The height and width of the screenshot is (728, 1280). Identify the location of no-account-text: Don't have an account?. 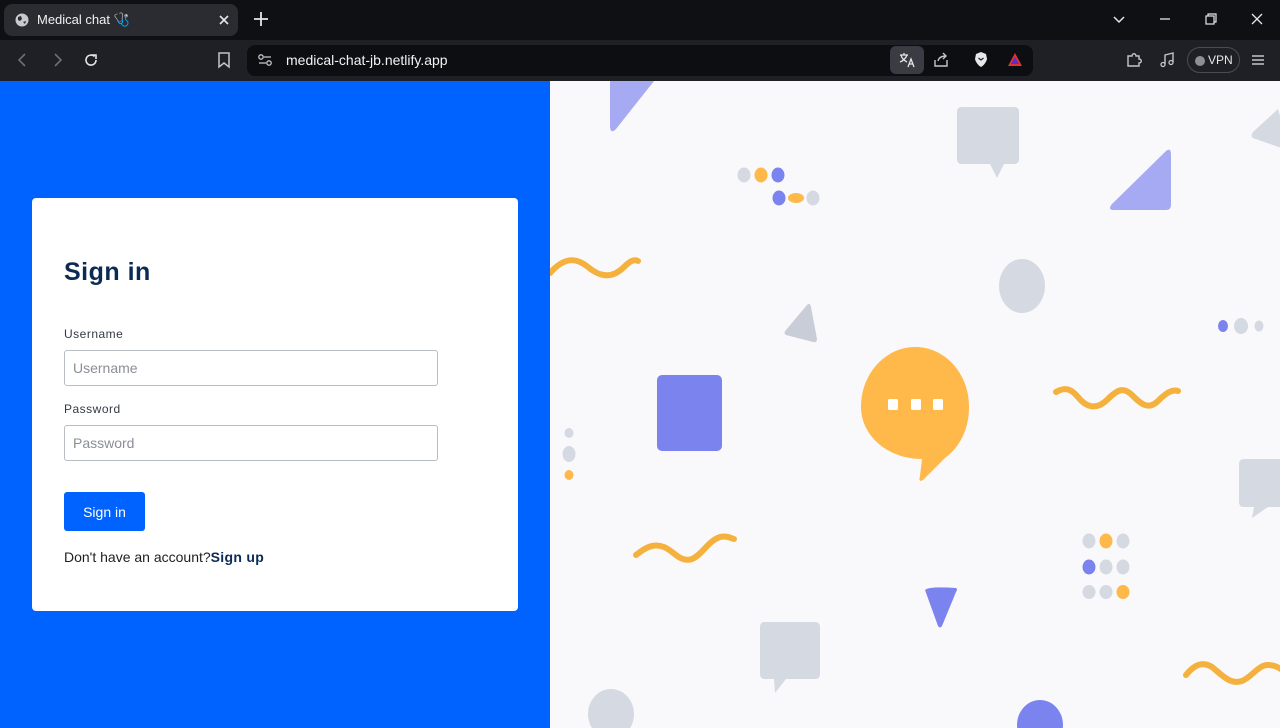
(137, 557).